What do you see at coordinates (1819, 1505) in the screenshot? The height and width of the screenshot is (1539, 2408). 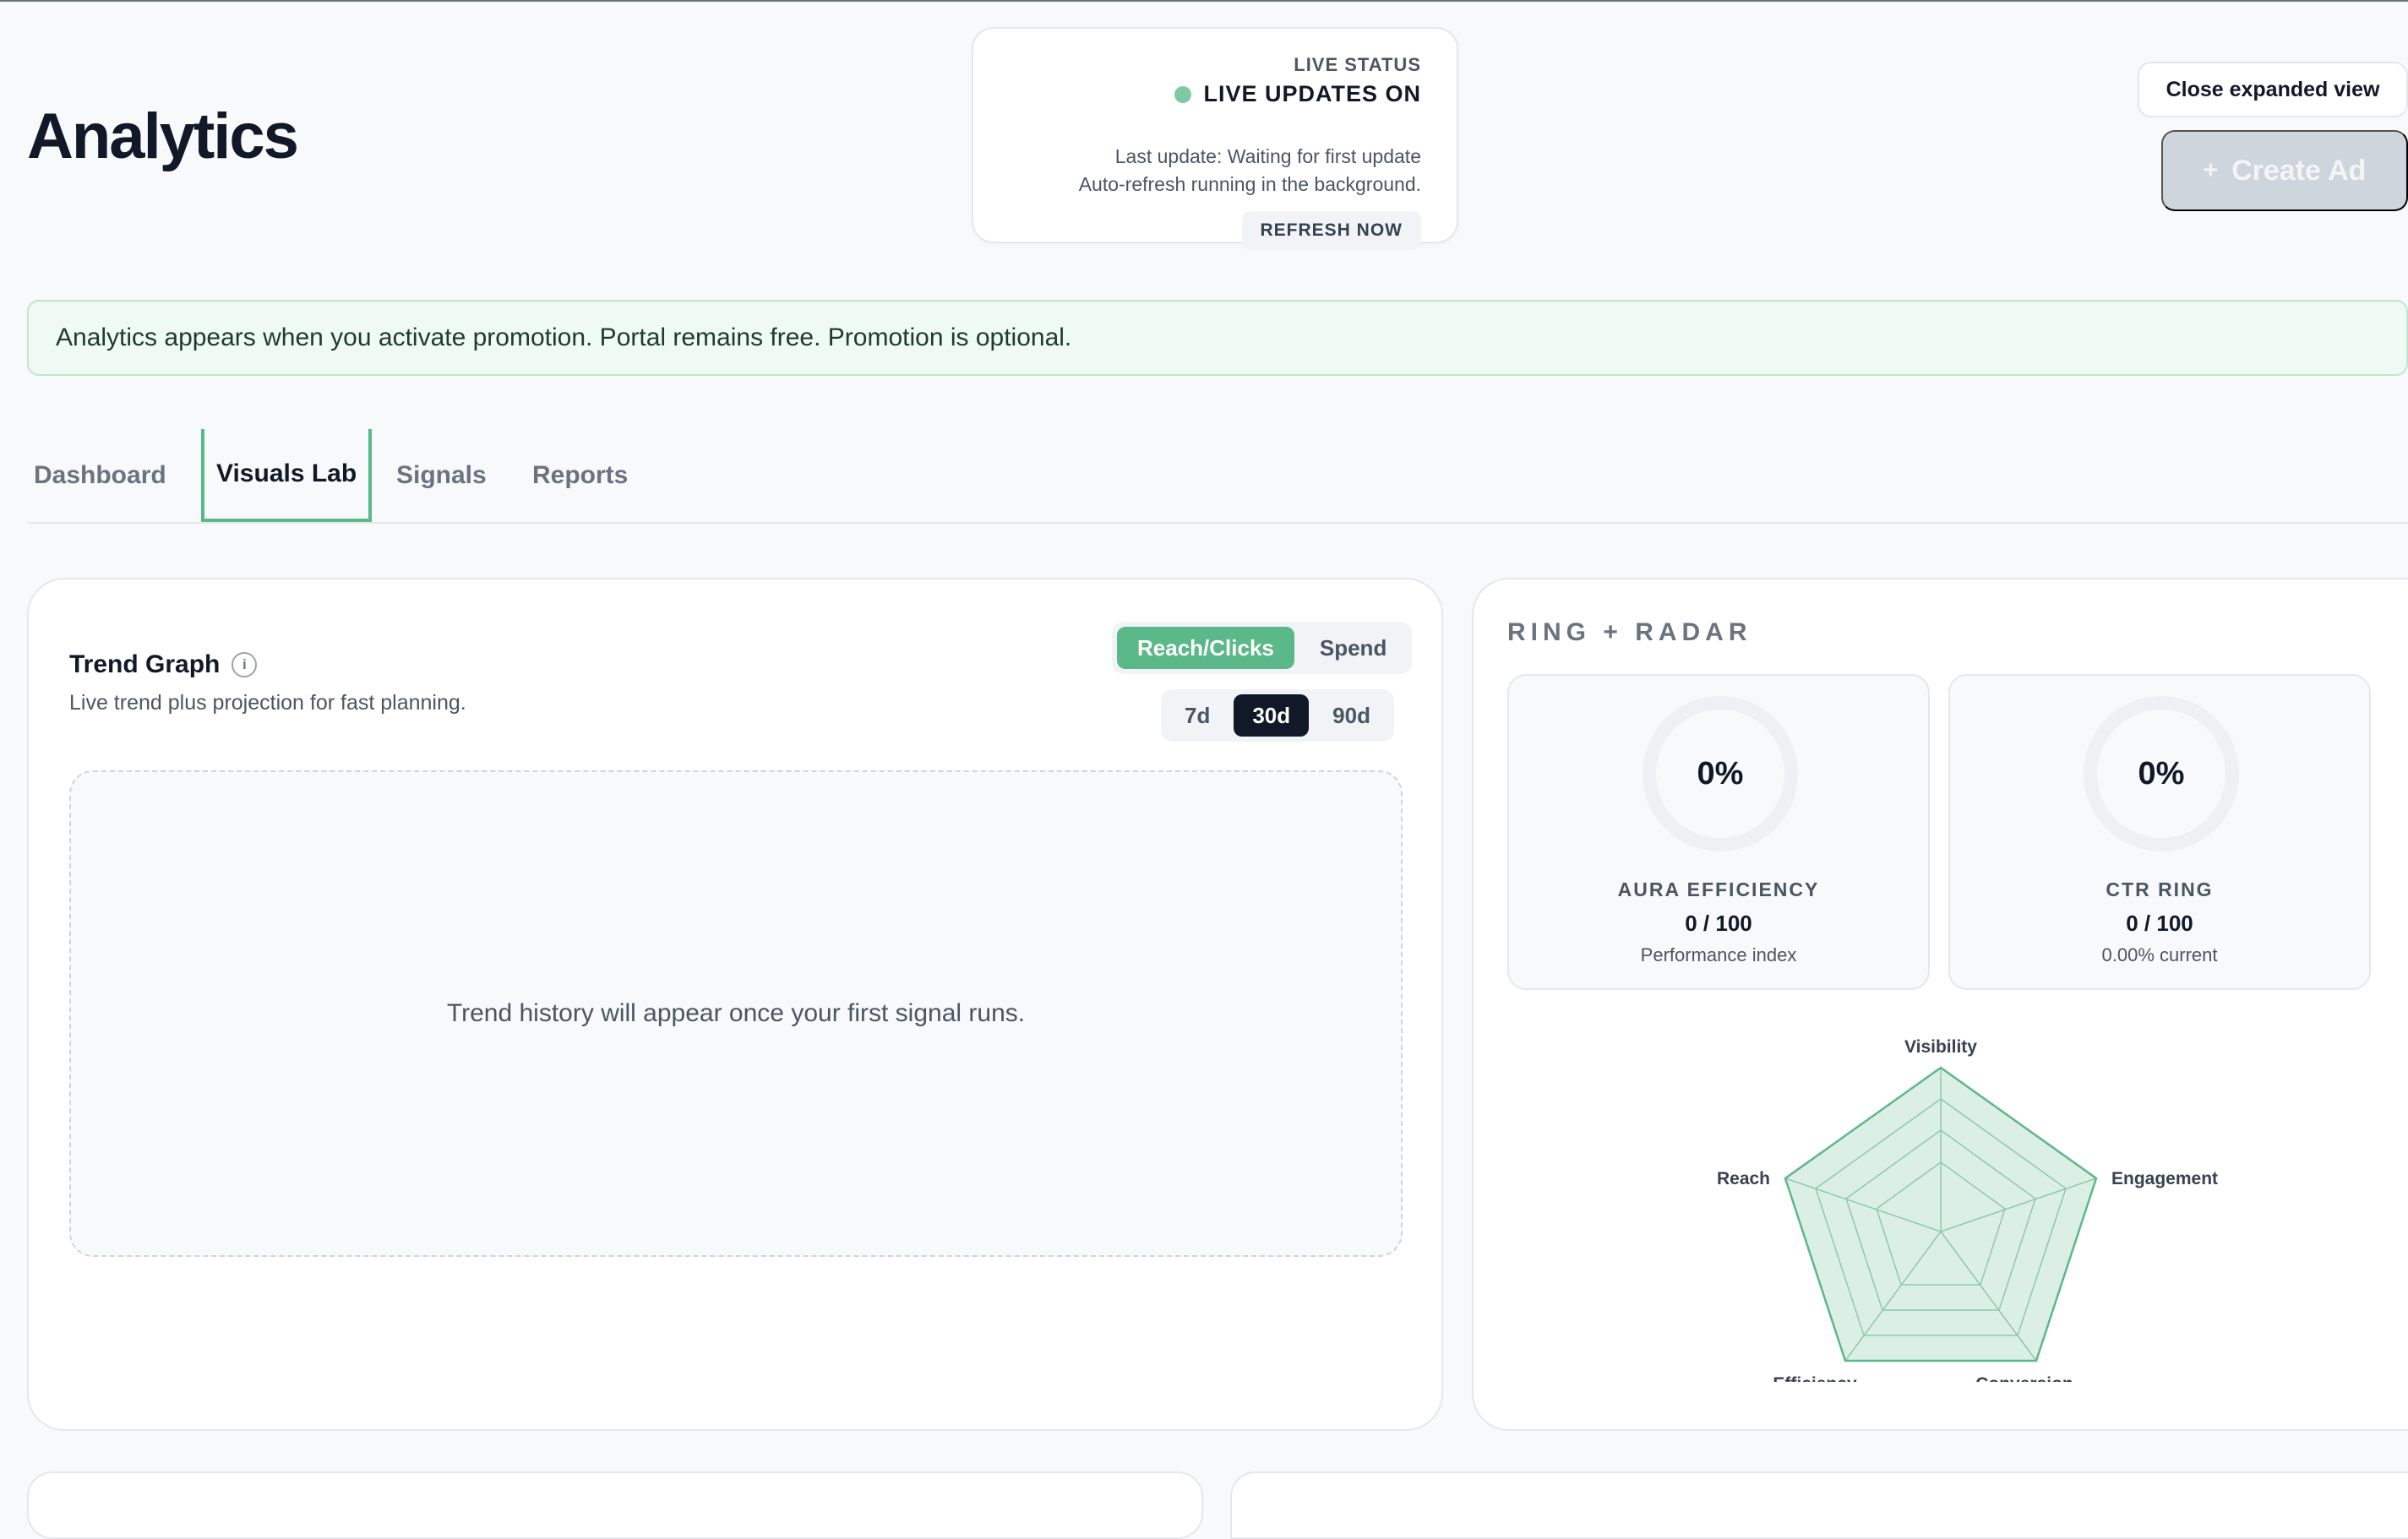 I see `bottom-card-right` at bounding box center [1819, 1505].